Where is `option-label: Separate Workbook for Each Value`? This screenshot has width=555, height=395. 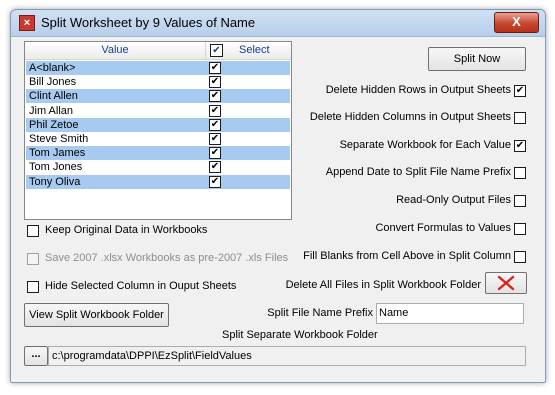
option-label: Separate Workbook for Each Value is located at coordinates (425, 145).